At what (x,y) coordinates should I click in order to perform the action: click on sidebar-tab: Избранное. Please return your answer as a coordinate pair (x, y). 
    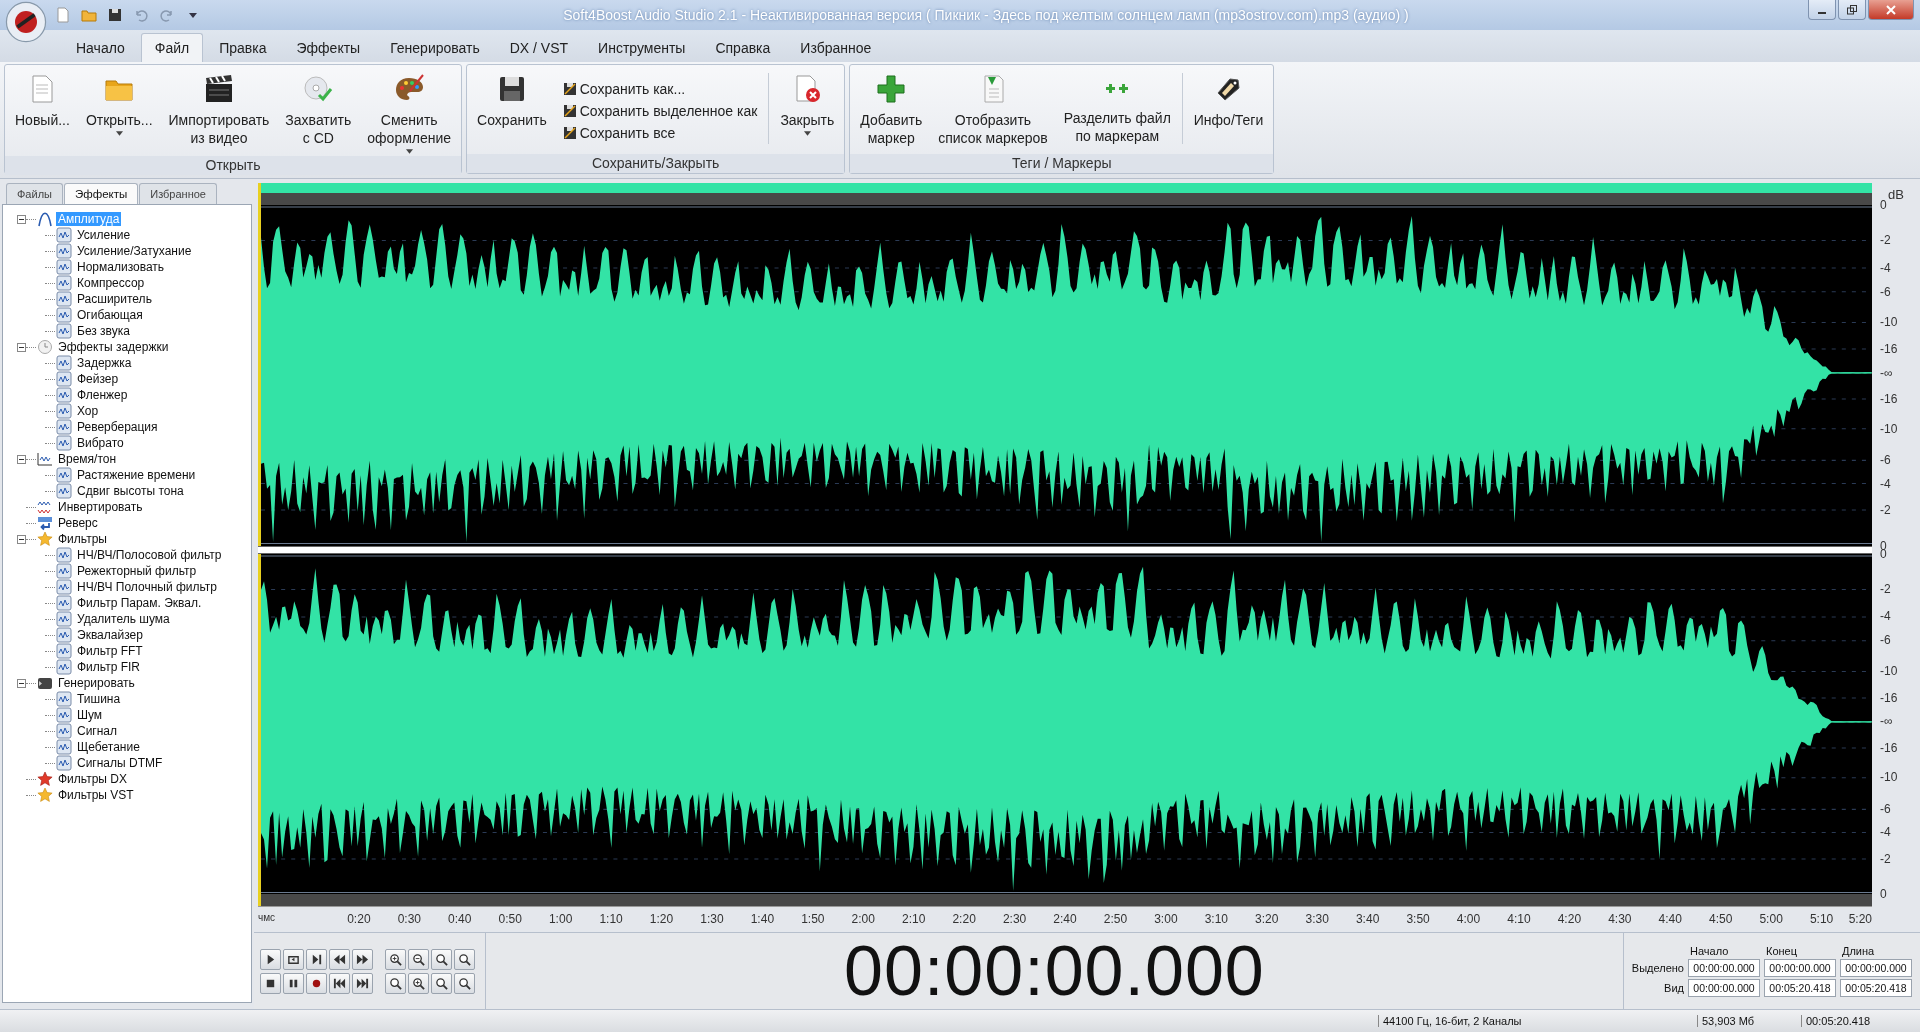
    Looking at the image, I should click on (178, 193).